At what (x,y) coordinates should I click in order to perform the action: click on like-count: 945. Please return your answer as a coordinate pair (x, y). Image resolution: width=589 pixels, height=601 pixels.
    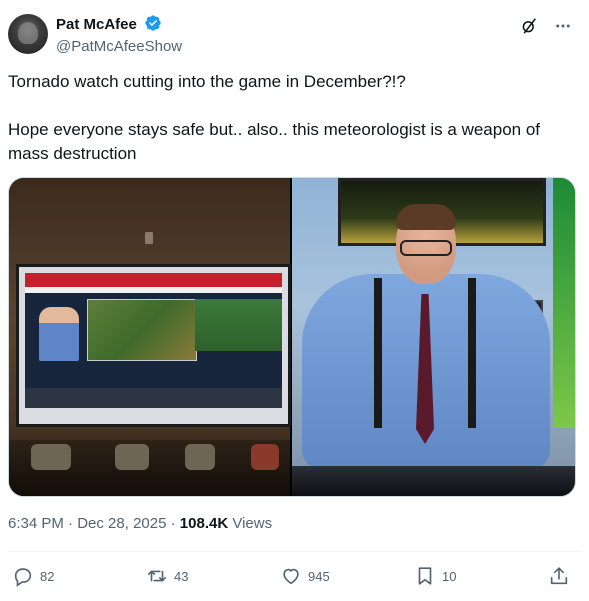
    Looking at the image, I should click on (319, 576).